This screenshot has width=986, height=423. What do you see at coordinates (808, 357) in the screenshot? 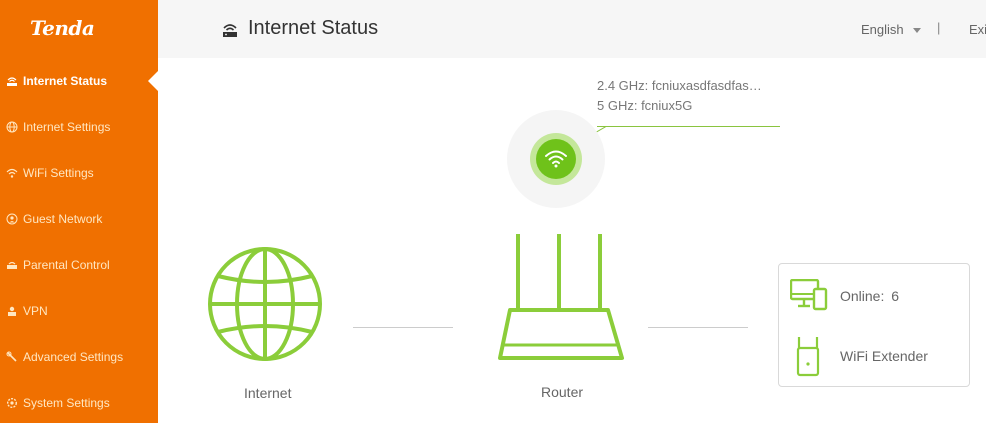
I see `wifi-extender-icon` at bounding box center [808, 357].